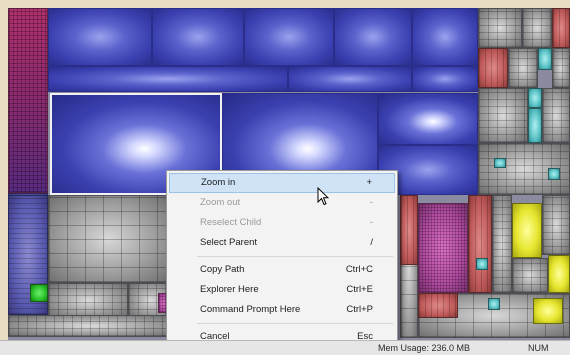  Describe the element at coordinates (282, 203) in the screenshot. I see `menu-item-zoom-out: Zoom out -` at that location.